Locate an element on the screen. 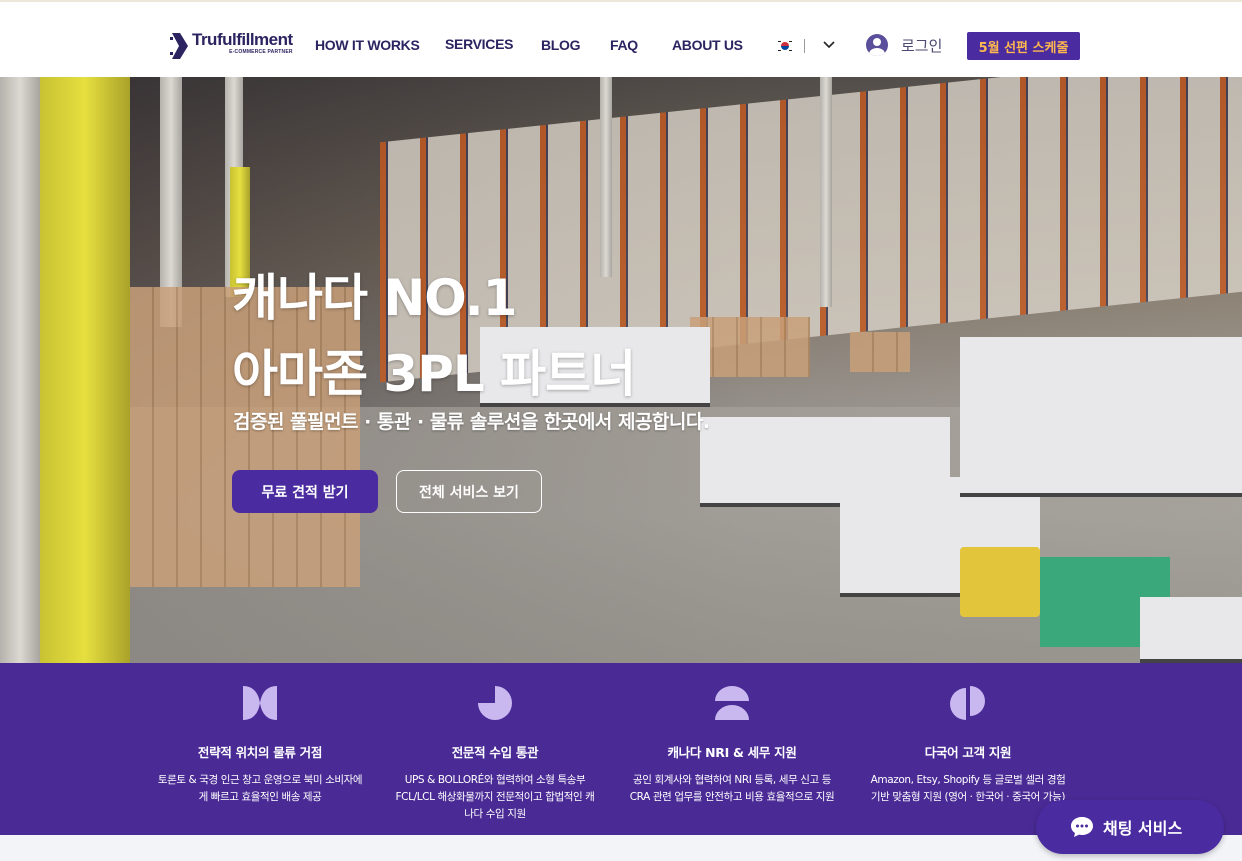 The image size is (1242, 861). nav-about-us: ABOUT US is located at coordinates (707, 45).